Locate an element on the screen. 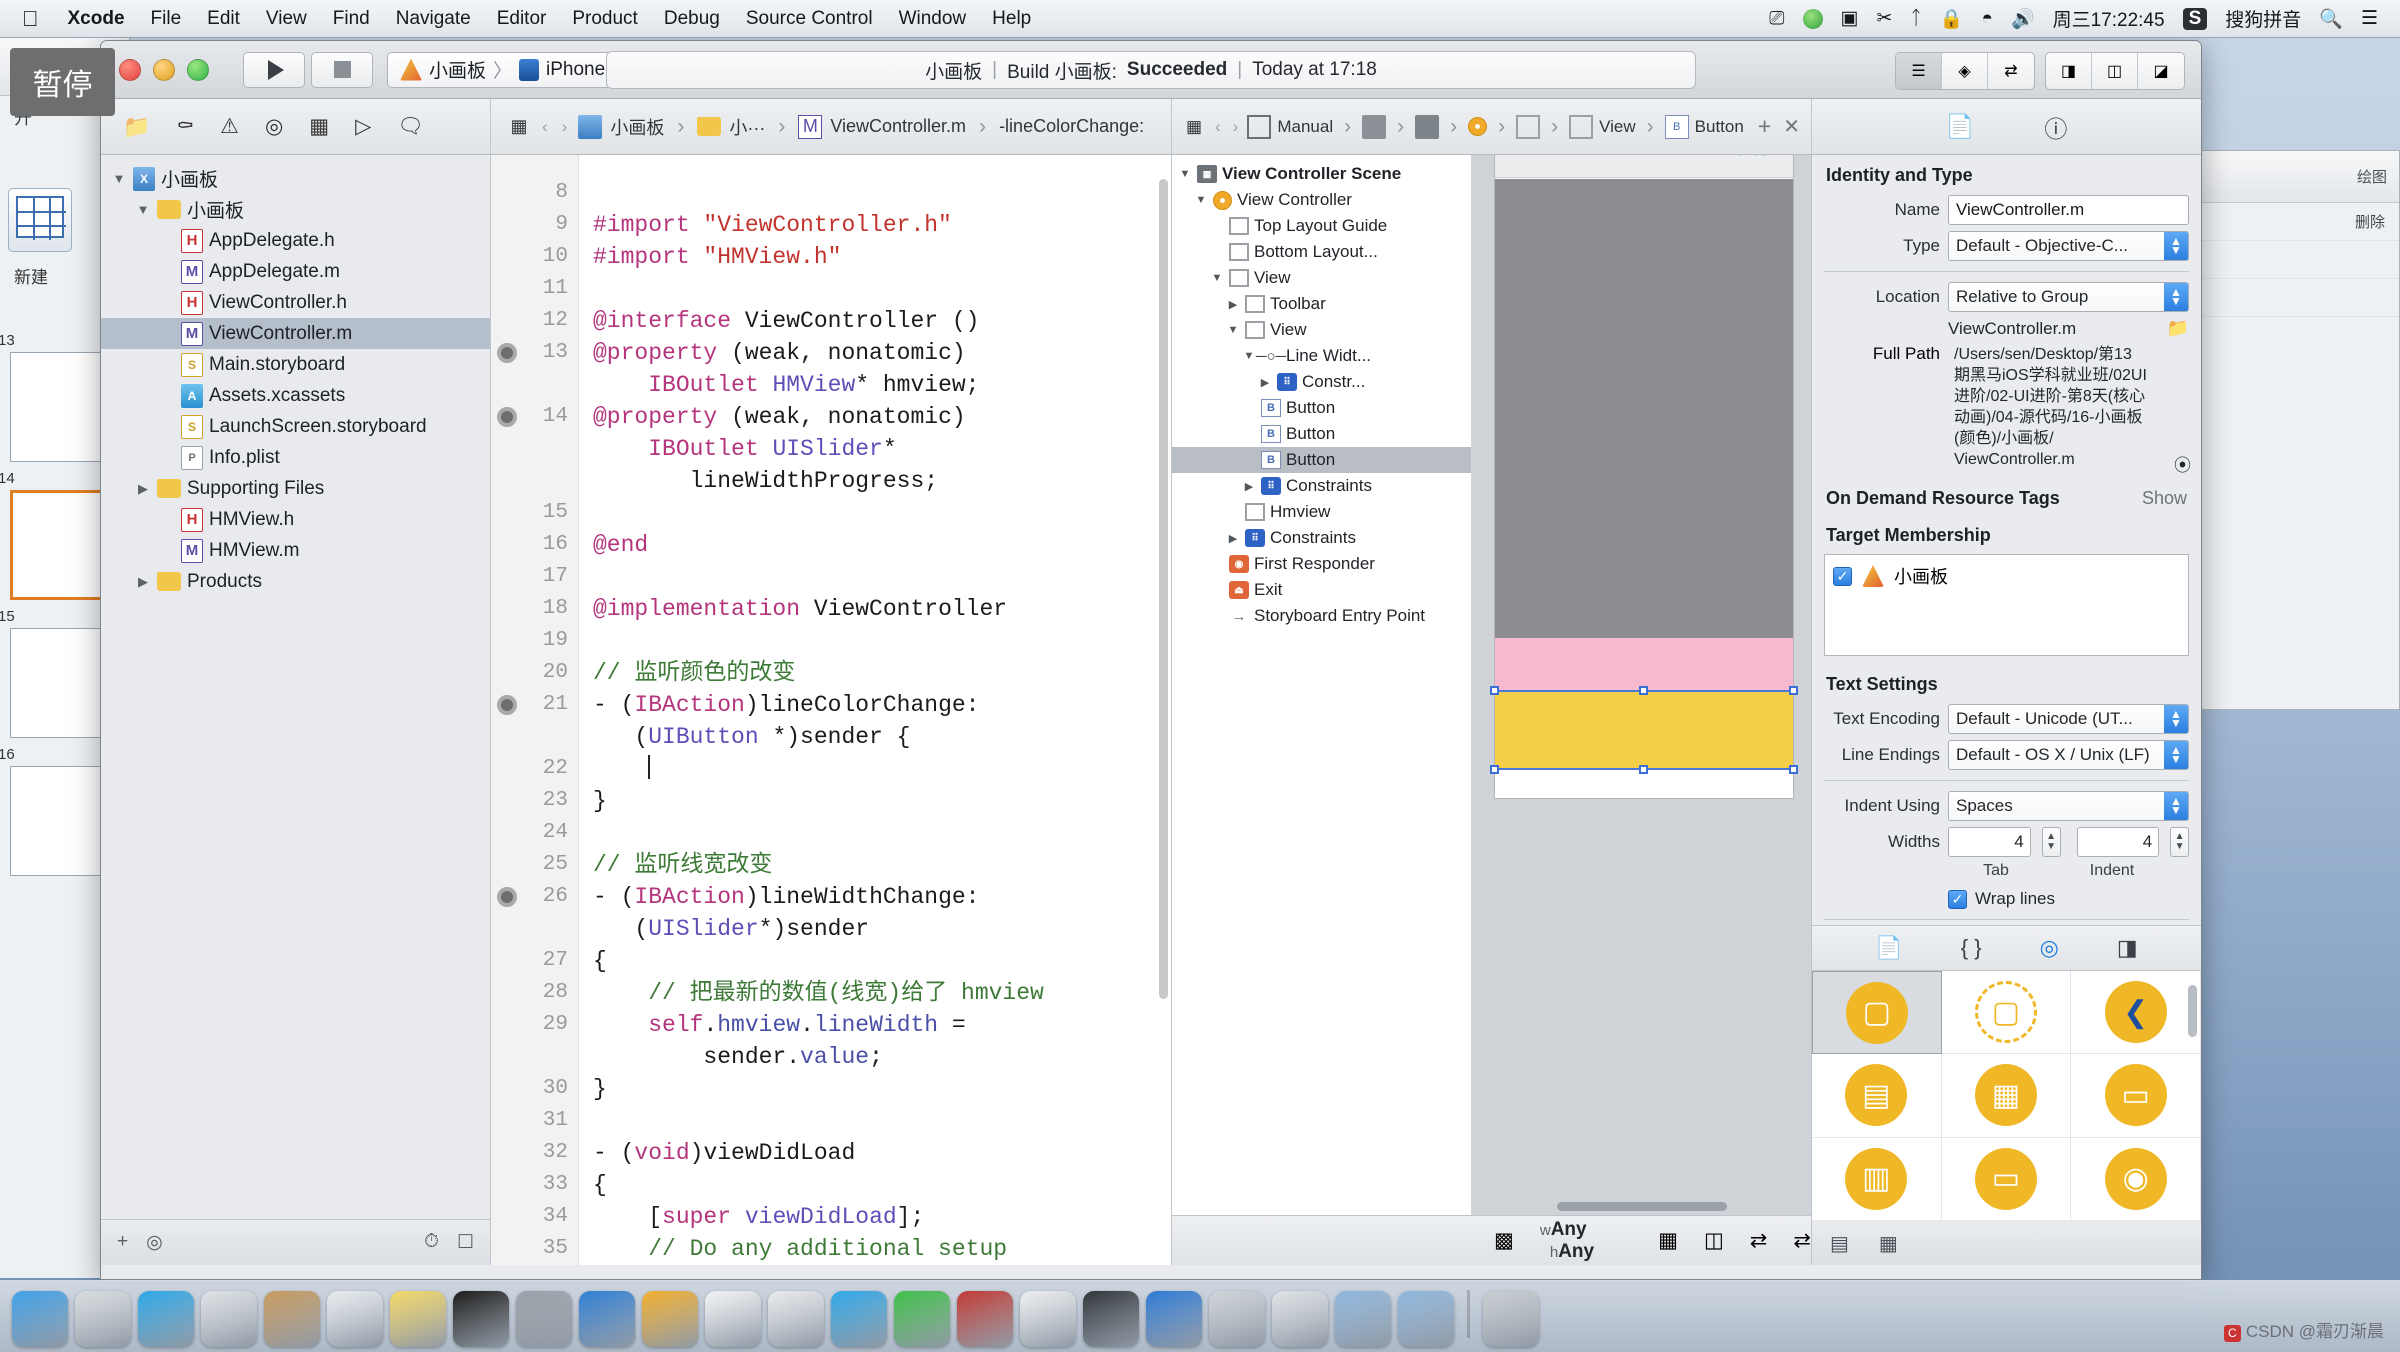  navigation-back-object: ❮ is located at coordinates (2136, 1013).